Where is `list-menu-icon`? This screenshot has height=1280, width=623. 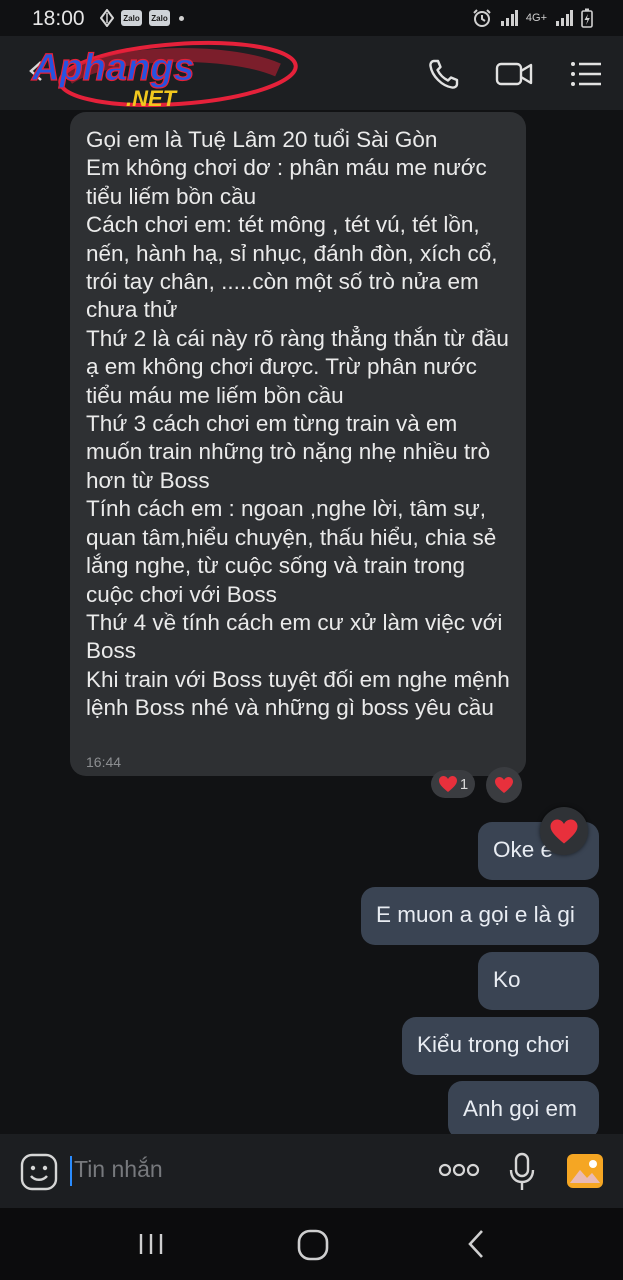 list-menu-icon is located at coordinates (587, 74).